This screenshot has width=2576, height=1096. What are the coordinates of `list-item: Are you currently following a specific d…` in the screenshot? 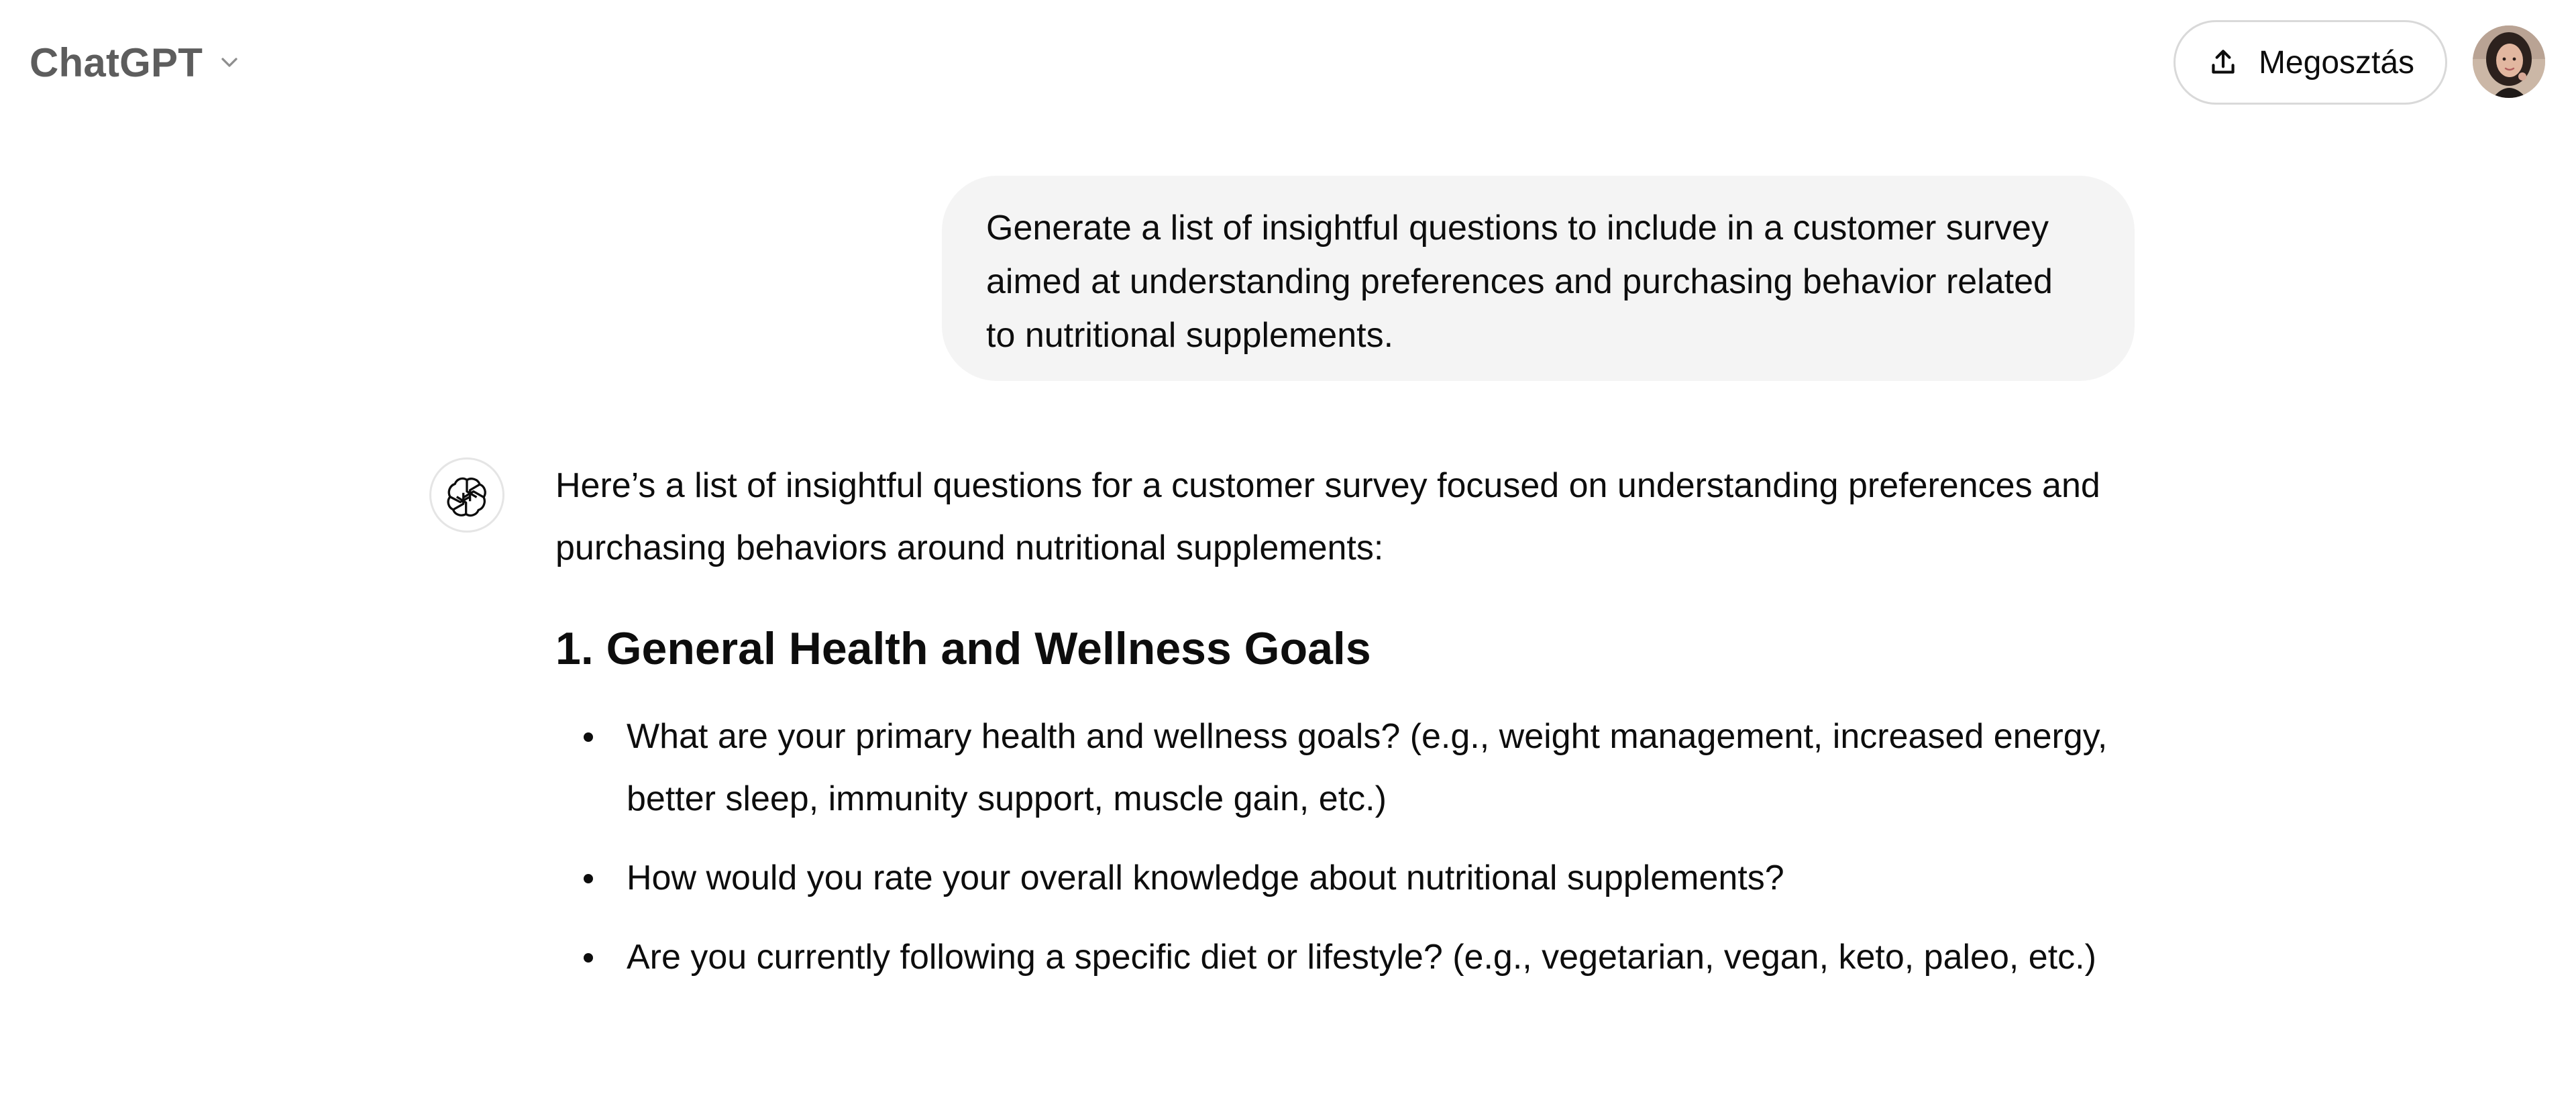 It's located at (1347, 958).